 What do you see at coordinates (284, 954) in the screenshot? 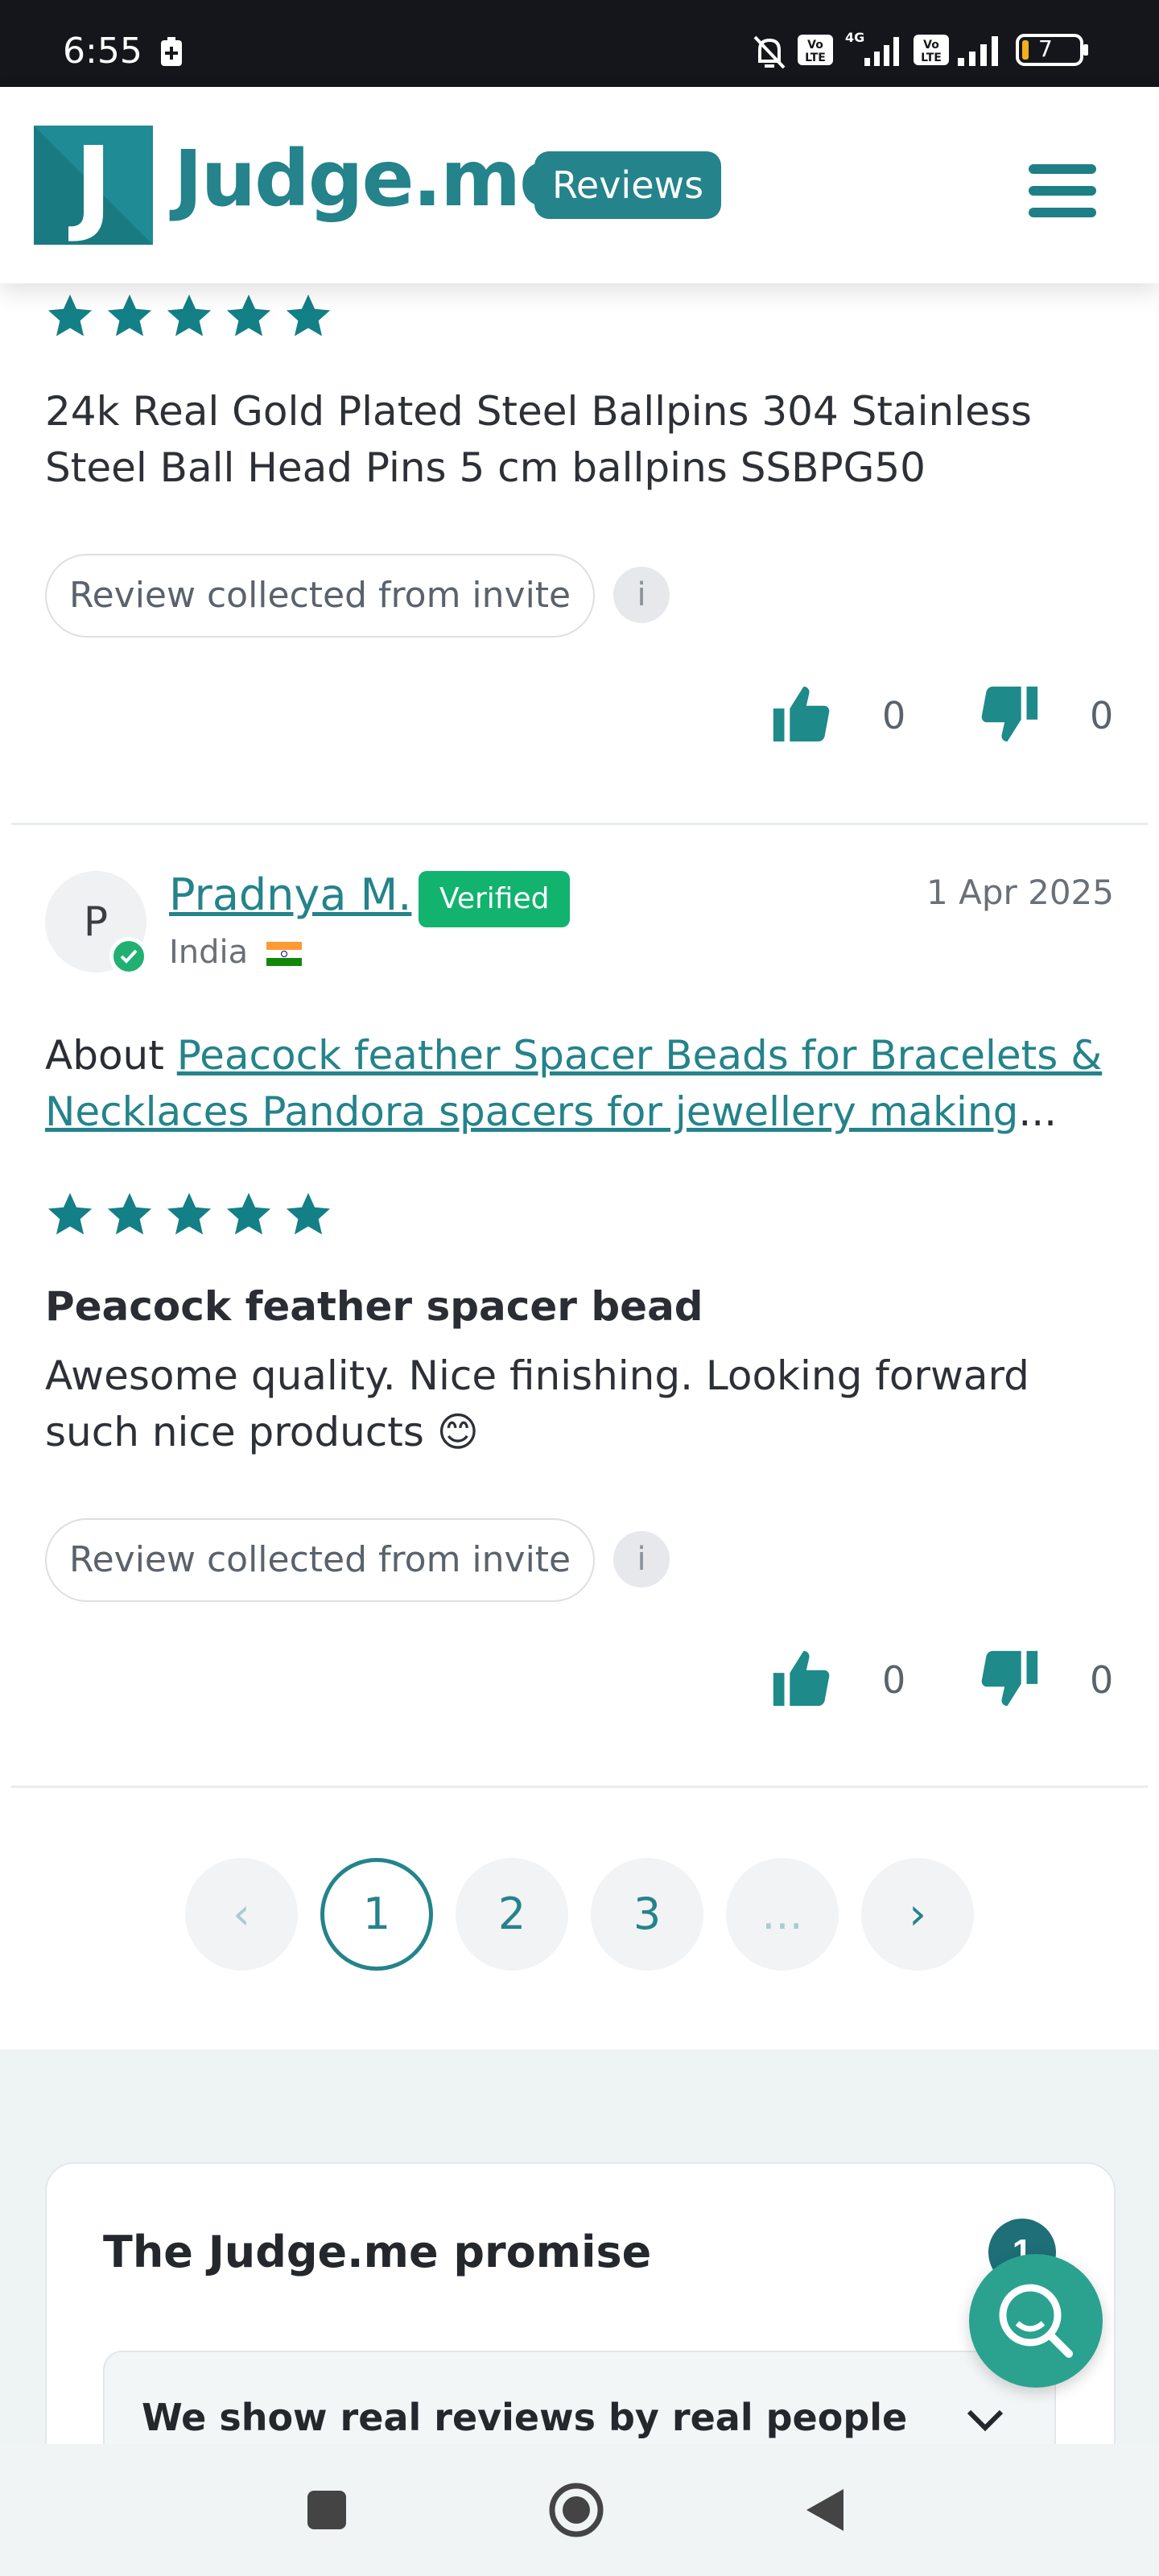
I see `india-flag-icon` at bounding box center [284, 954].